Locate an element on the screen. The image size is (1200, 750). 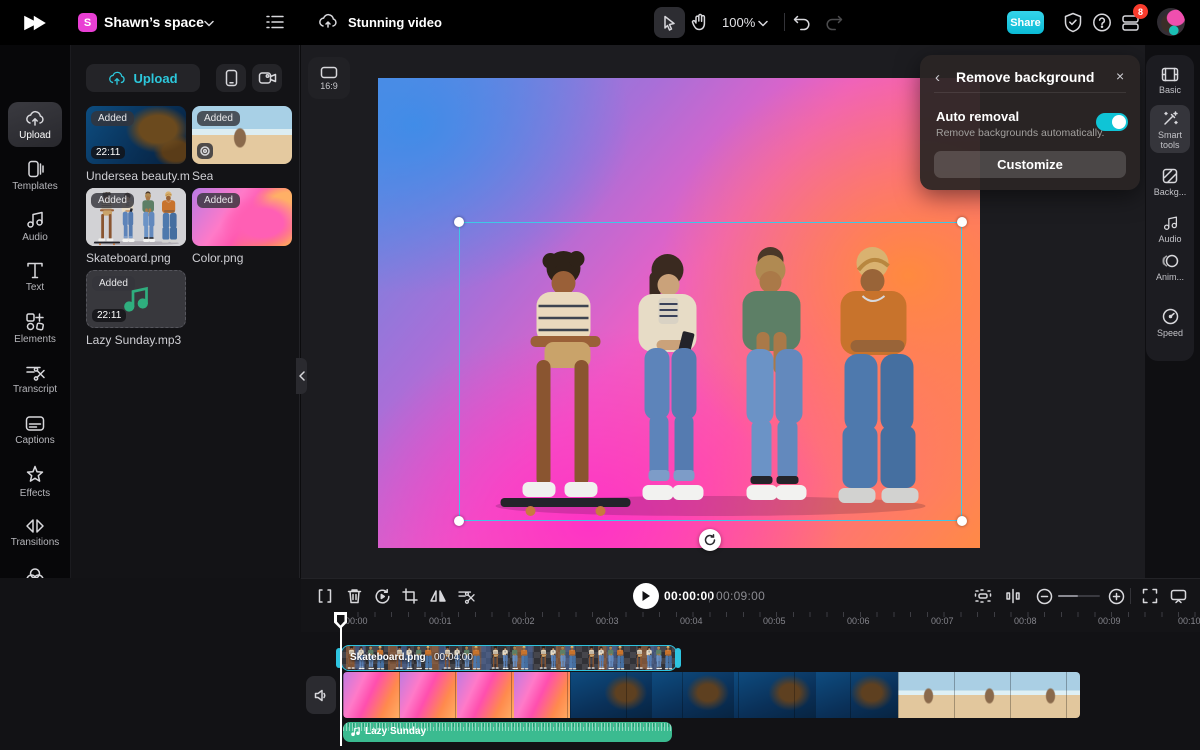
toggle-knob is located at coordinates (1119, 122).